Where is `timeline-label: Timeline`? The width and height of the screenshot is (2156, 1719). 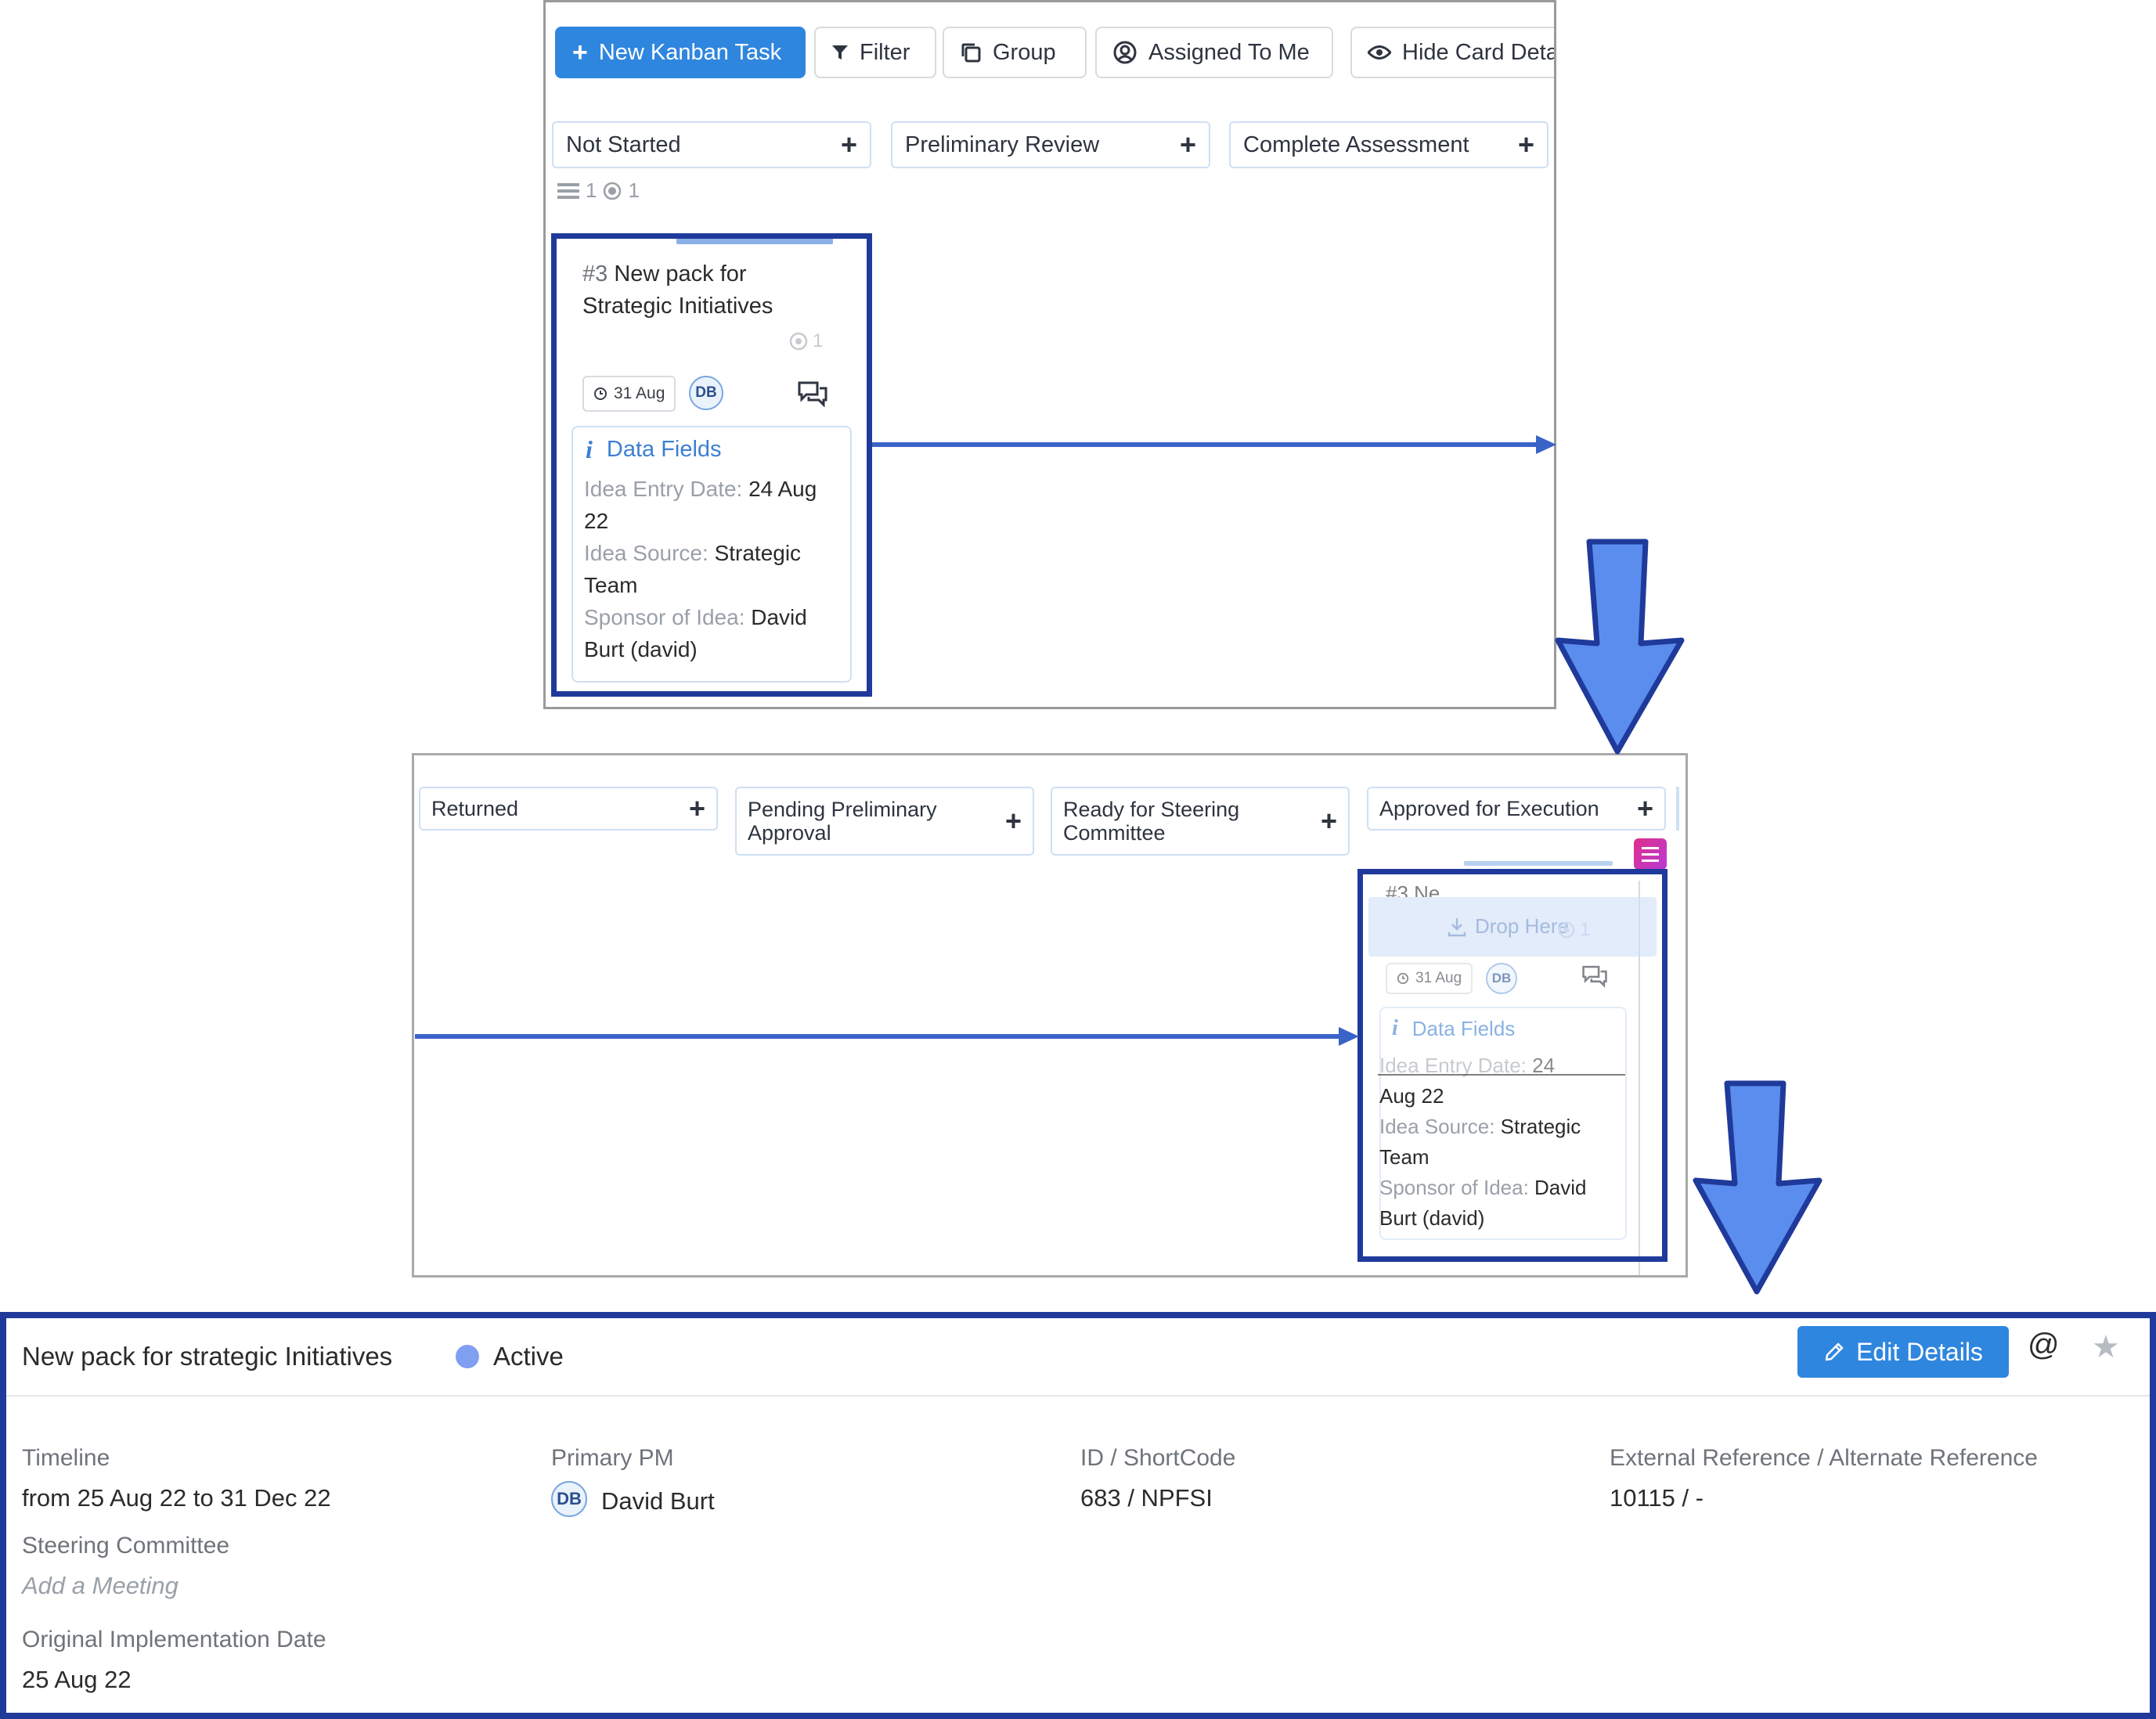 timeline-label: Timeline is located at coordinates (66, 1458).